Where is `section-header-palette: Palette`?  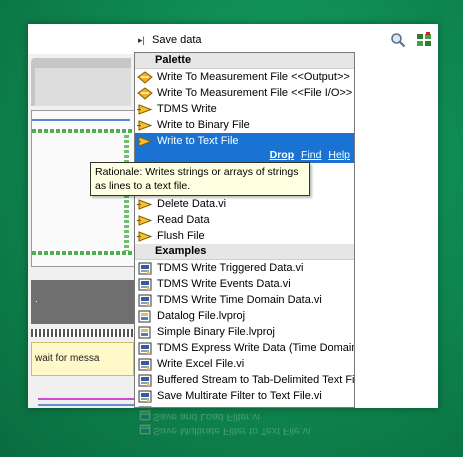
section-header-palette: Palette is located at coordinates (244, 61).